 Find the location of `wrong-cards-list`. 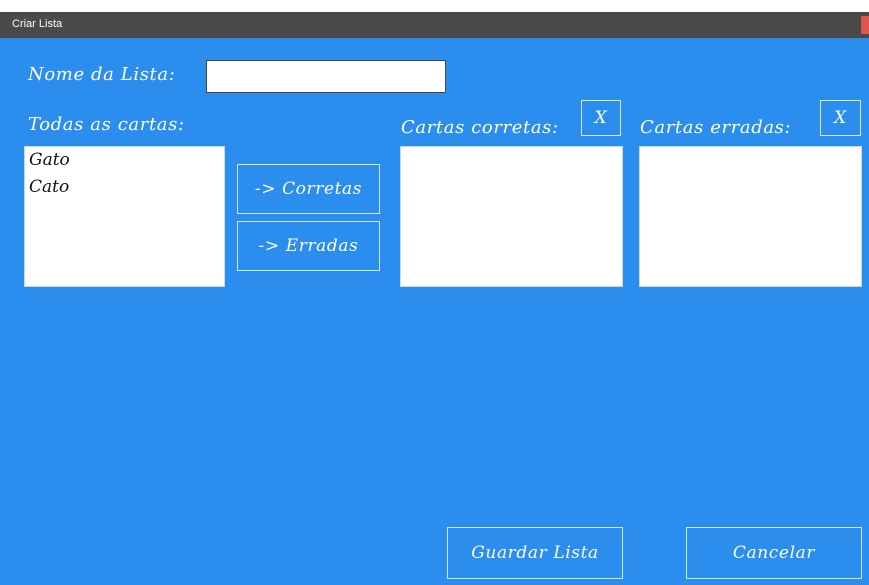

wrong-cards-list is located at coordinates (750, 216).